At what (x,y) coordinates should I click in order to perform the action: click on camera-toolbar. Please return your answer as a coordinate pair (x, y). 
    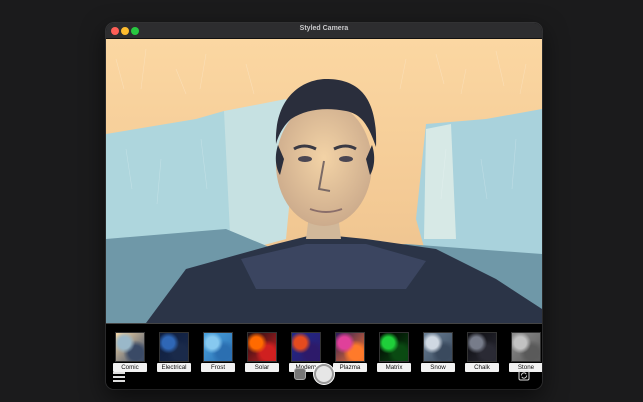
    Looking at the image, I should click on (324, 376).